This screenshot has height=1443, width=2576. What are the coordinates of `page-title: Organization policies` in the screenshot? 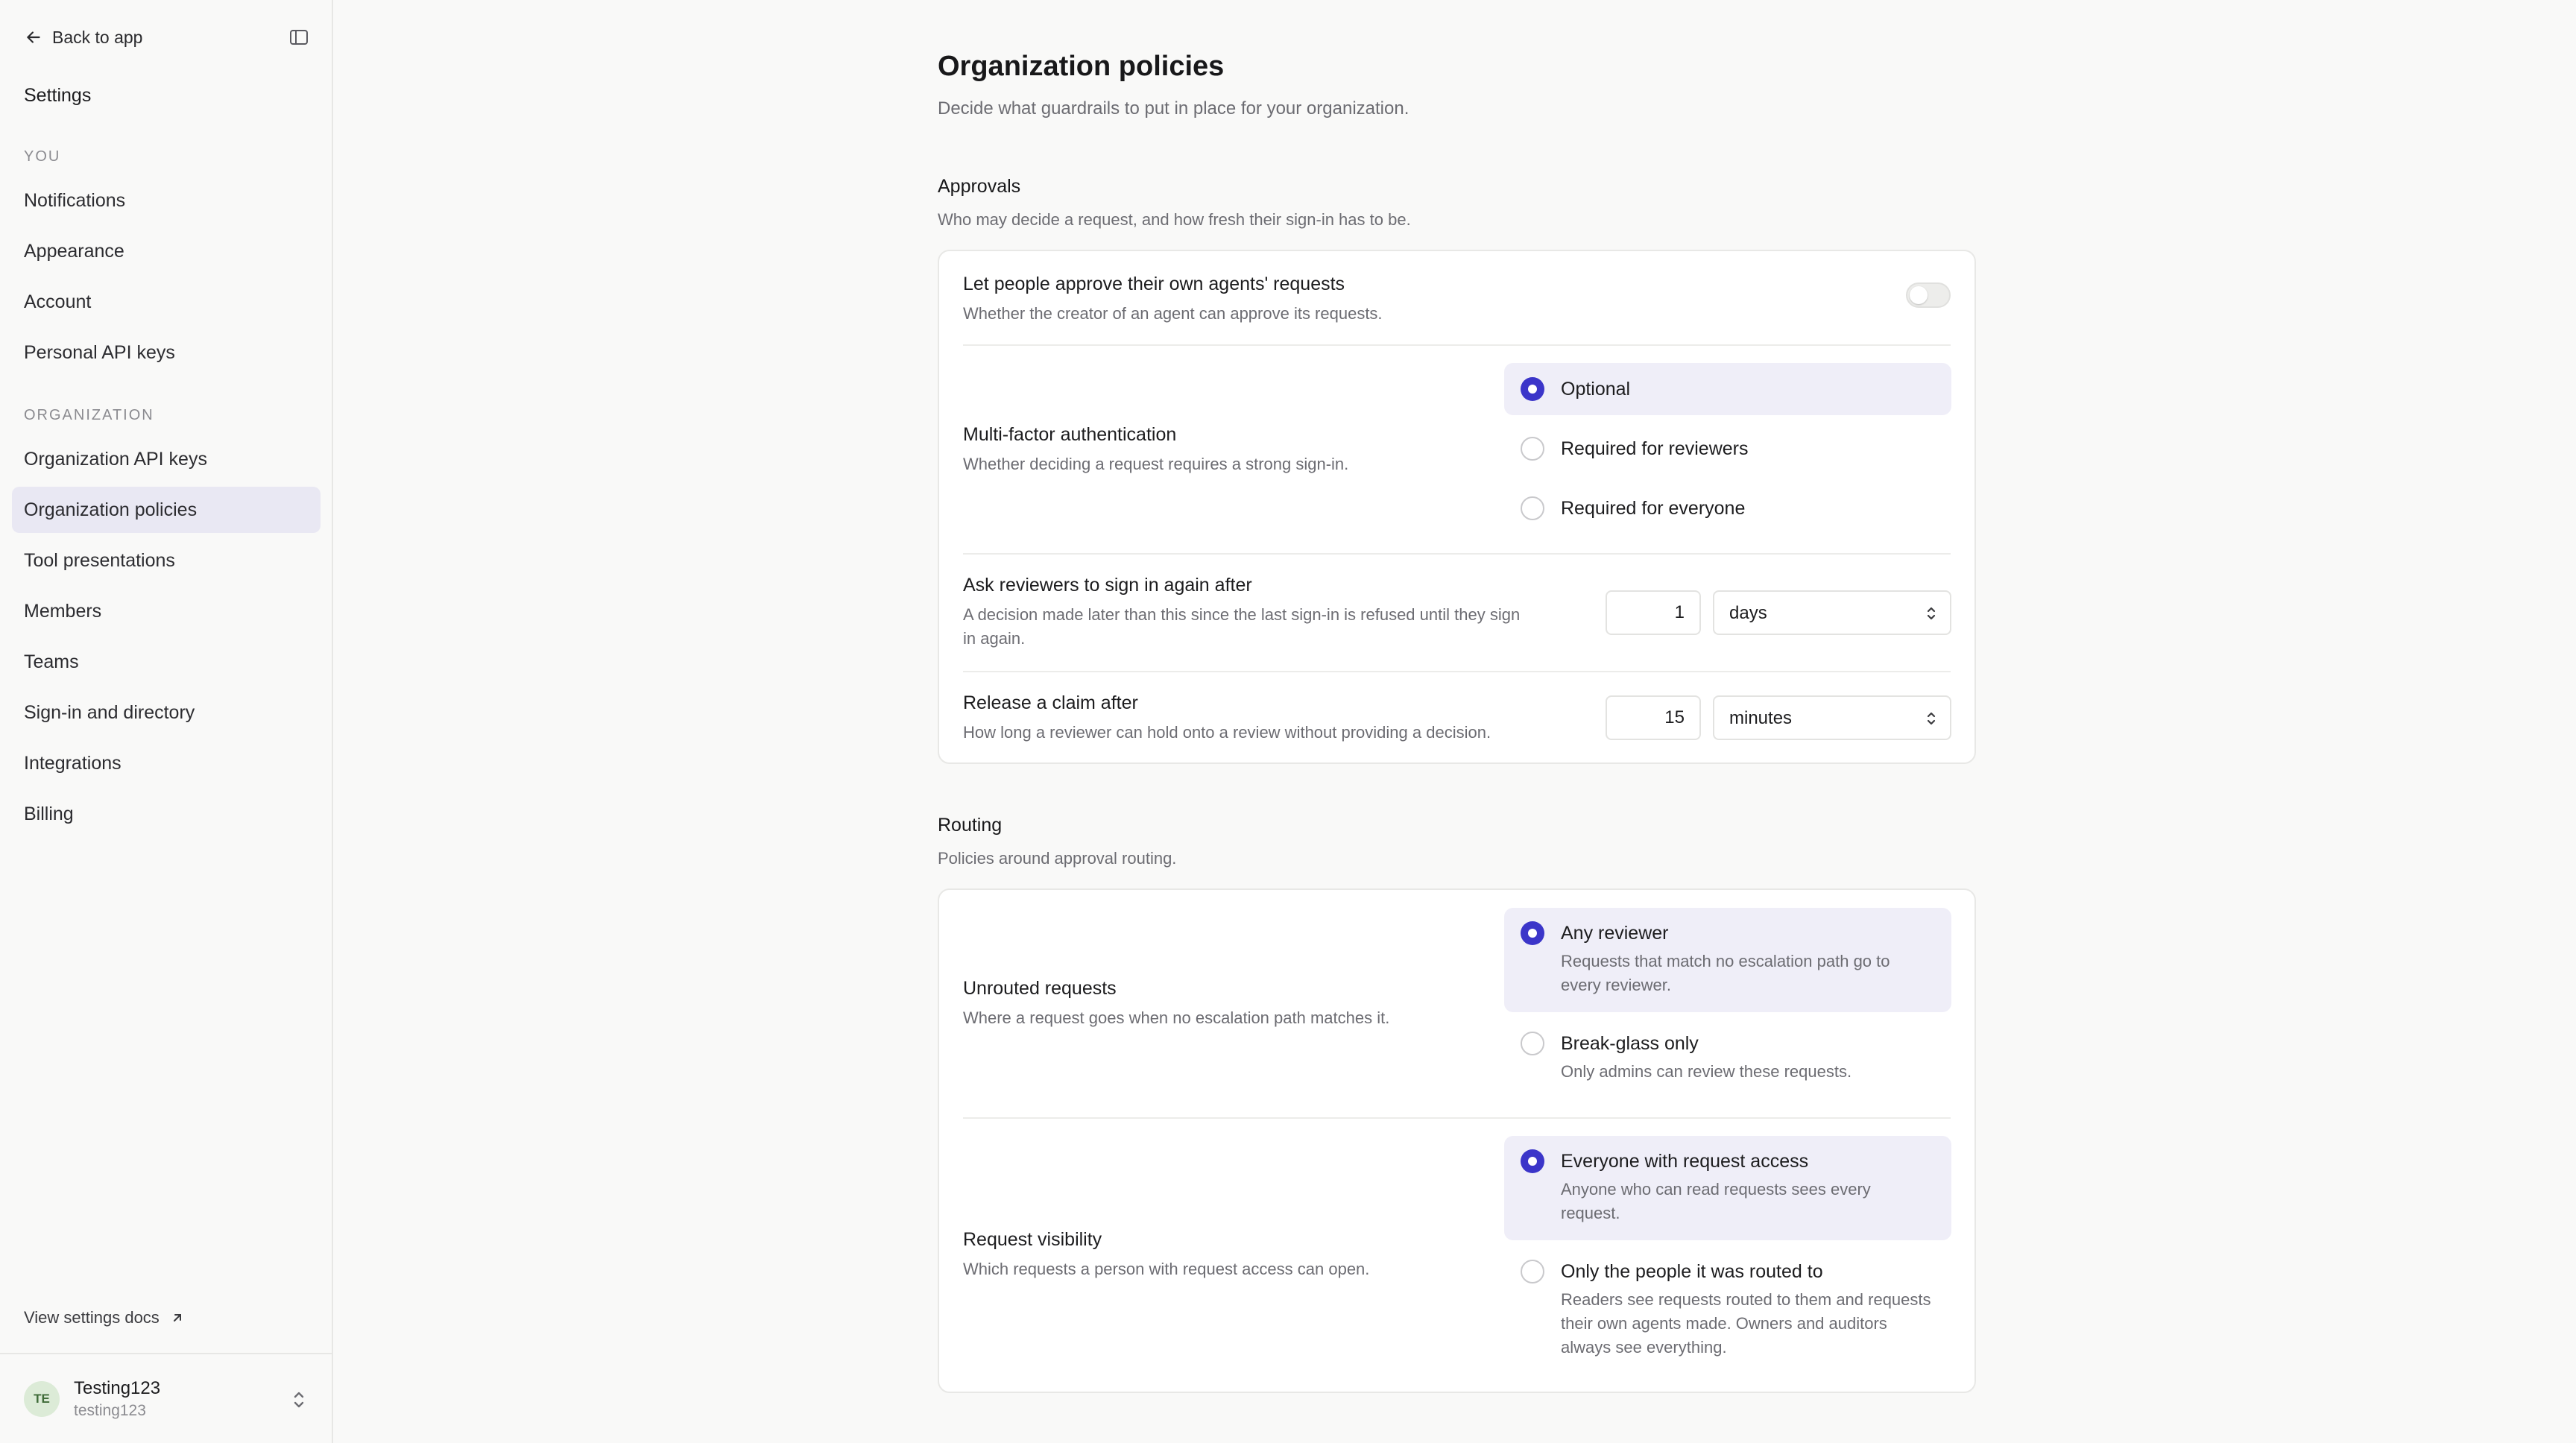 It's located at (1081, 66).